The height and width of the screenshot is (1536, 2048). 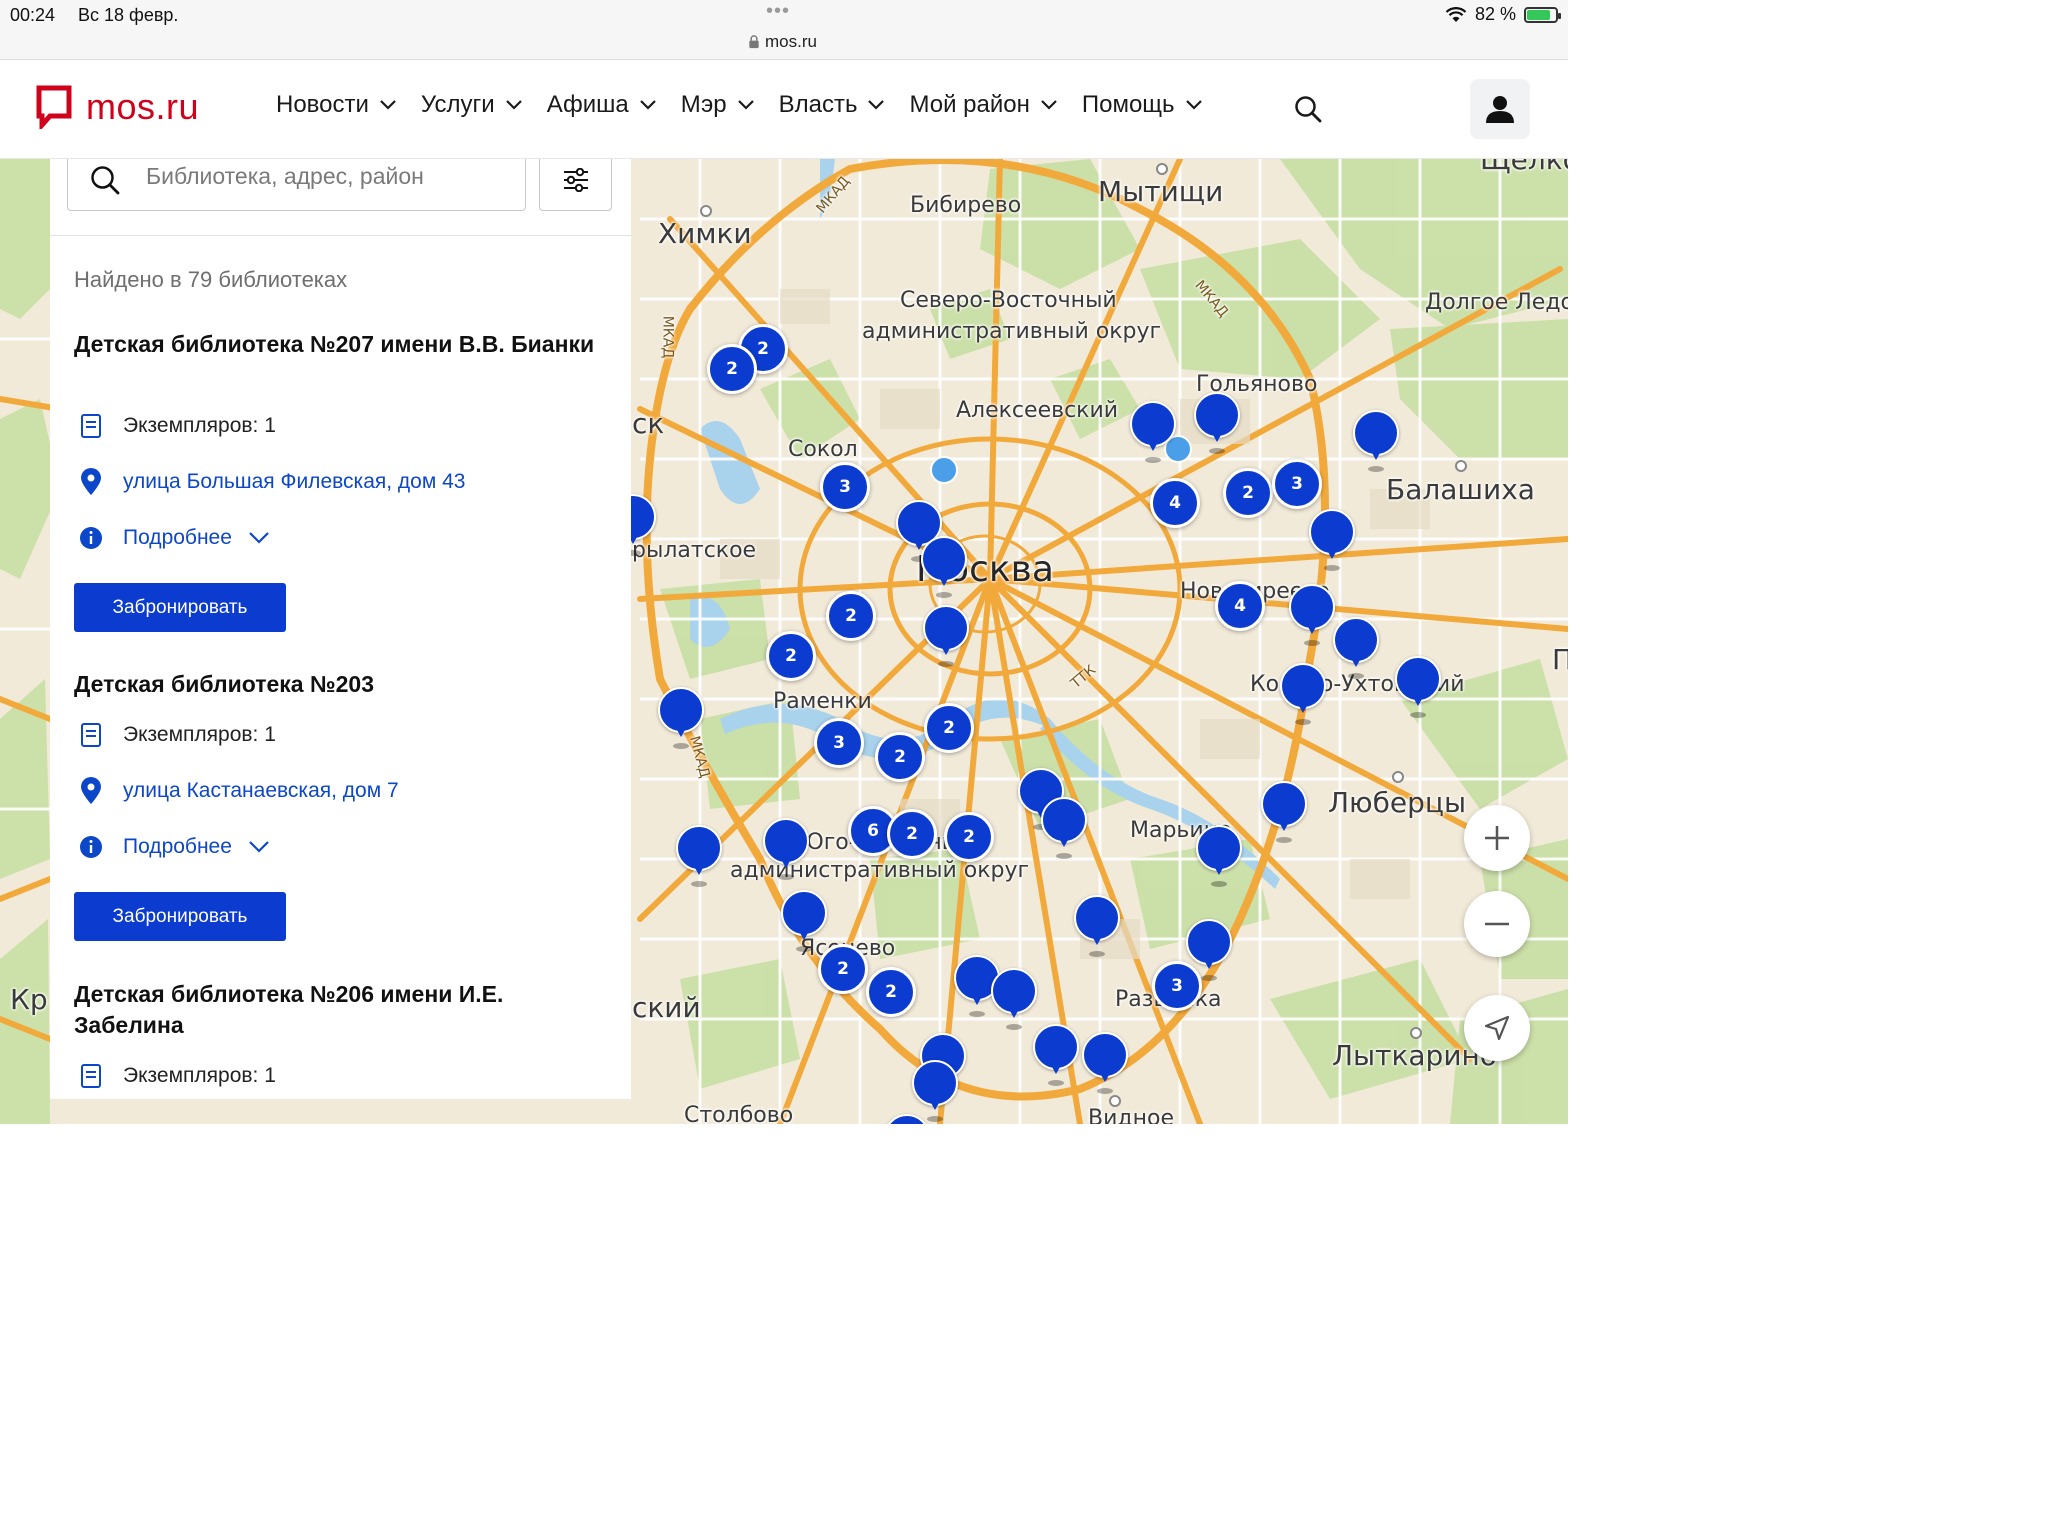 I want to click on nav-label: Услуги, so click(x=457, y=104).